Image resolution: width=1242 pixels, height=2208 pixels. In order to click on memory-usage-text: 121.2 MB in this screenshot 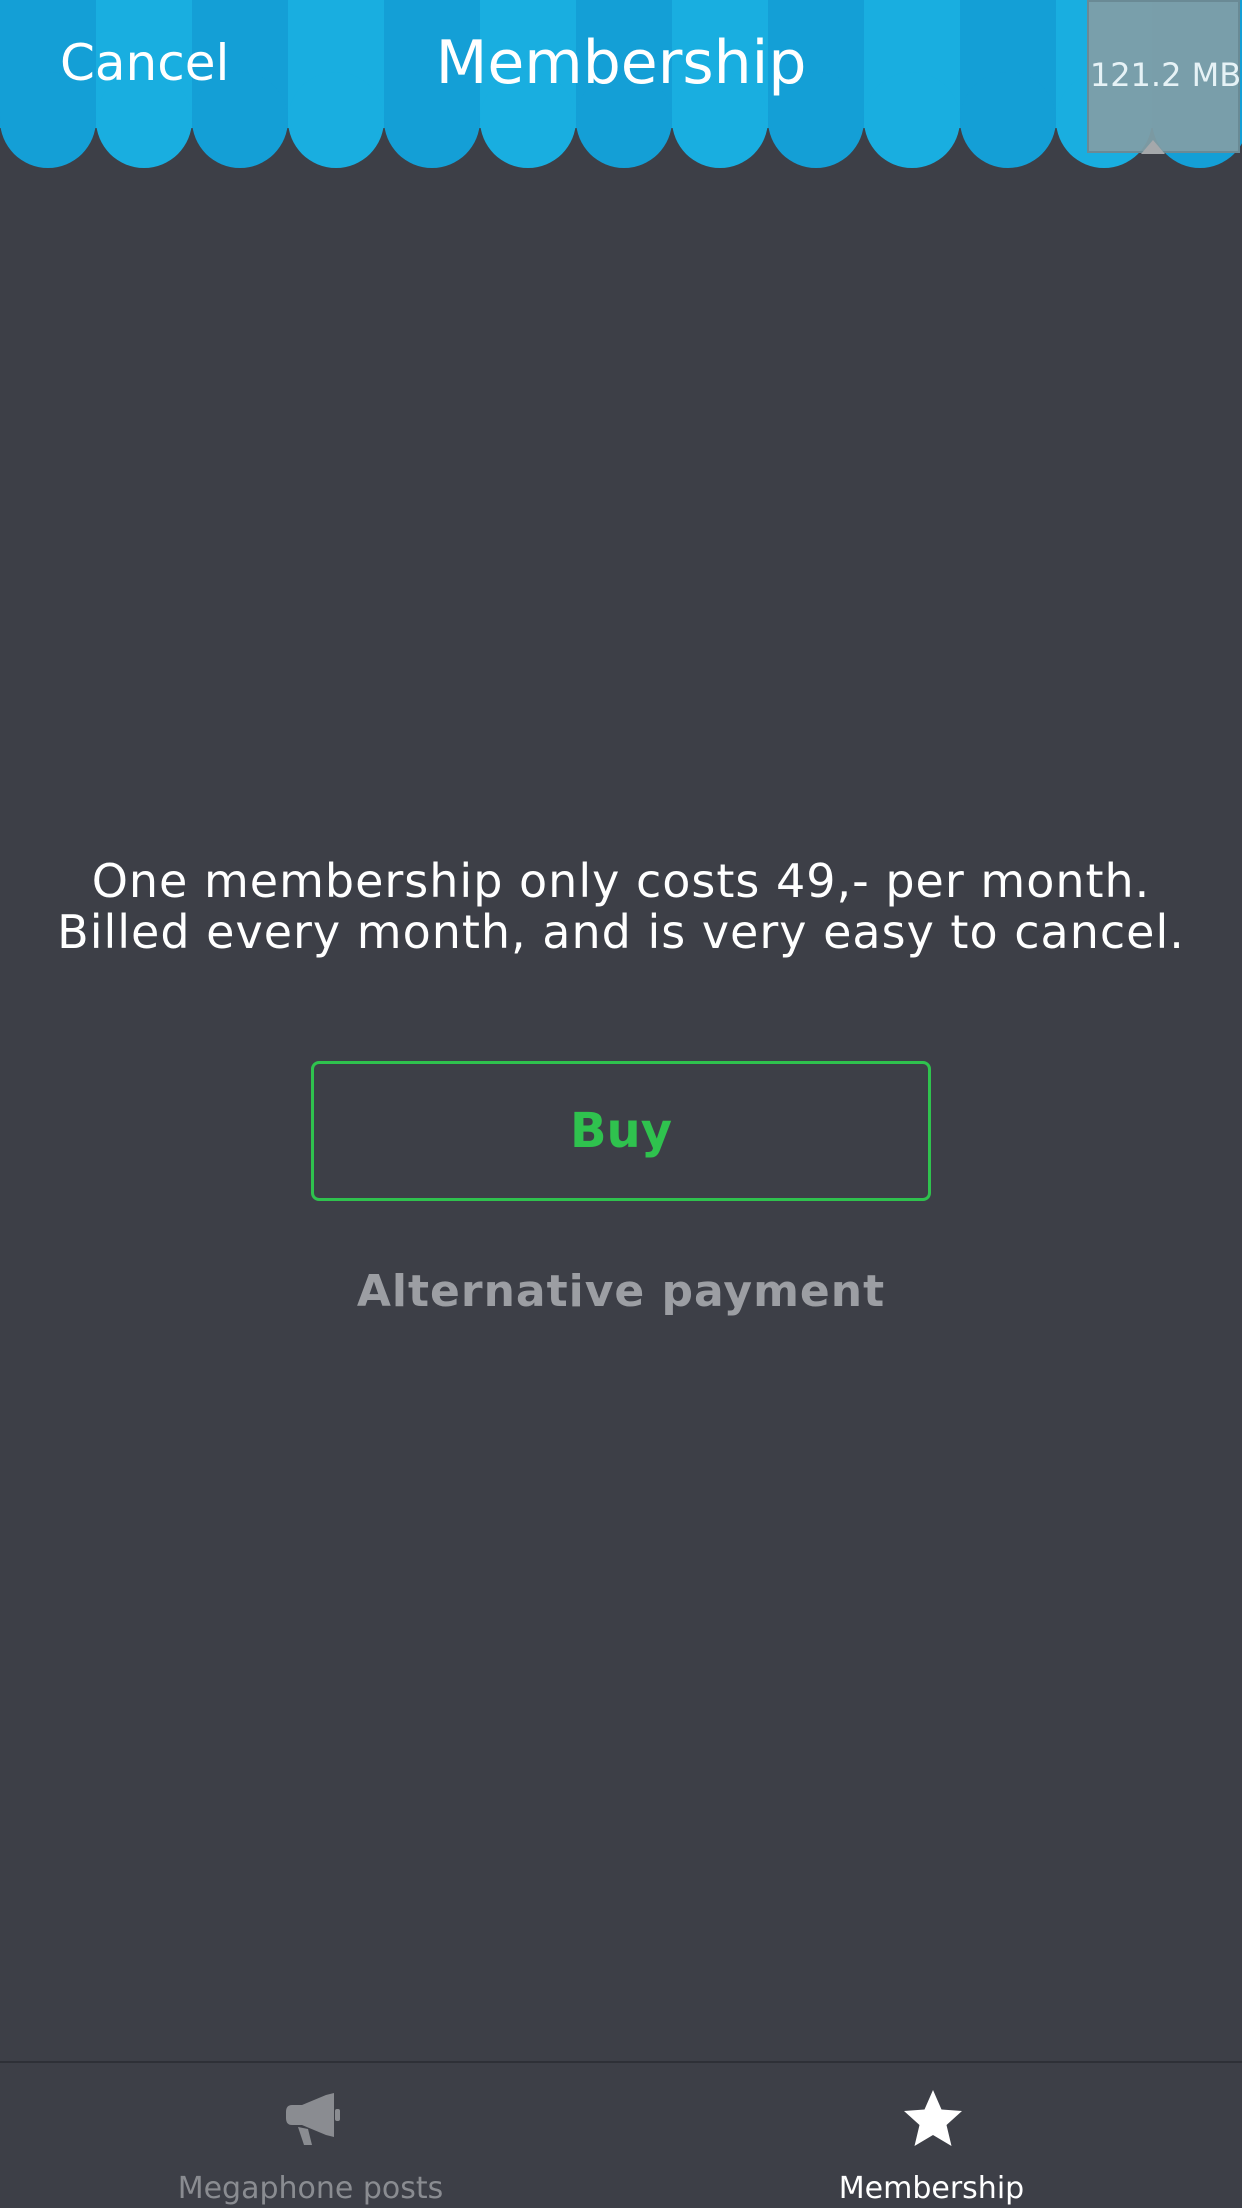, I will do `click(1165, 75)`.